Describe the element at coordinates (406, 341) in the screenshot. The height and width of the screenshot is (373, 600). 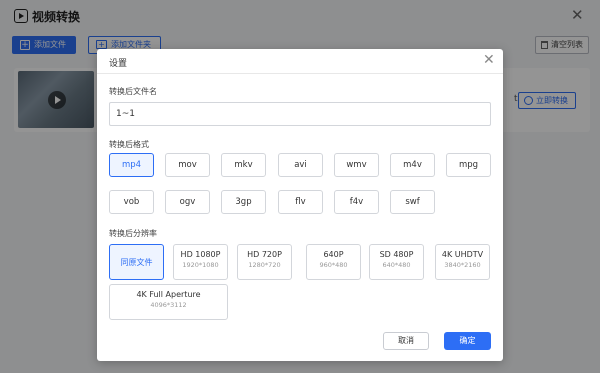
I see `cancel-button: 取消` at that location.